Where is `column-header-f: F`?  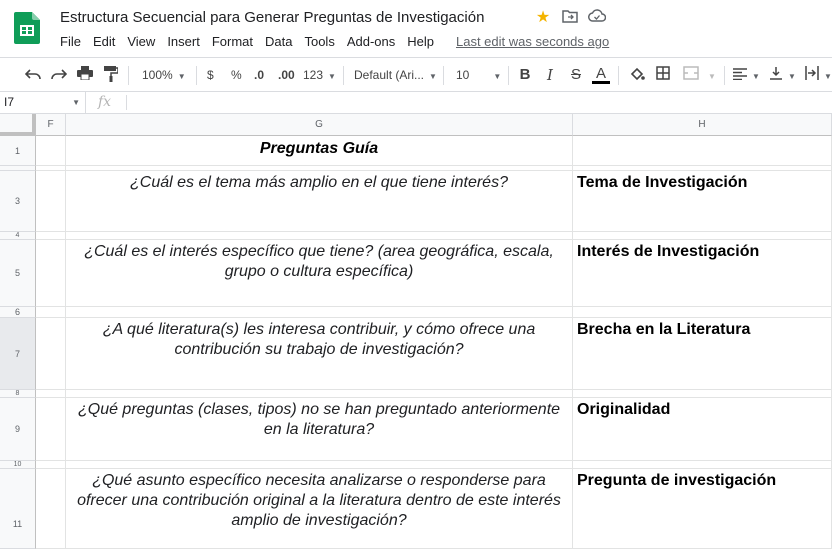 column-header-f: F is located at coordinates (51, 125).